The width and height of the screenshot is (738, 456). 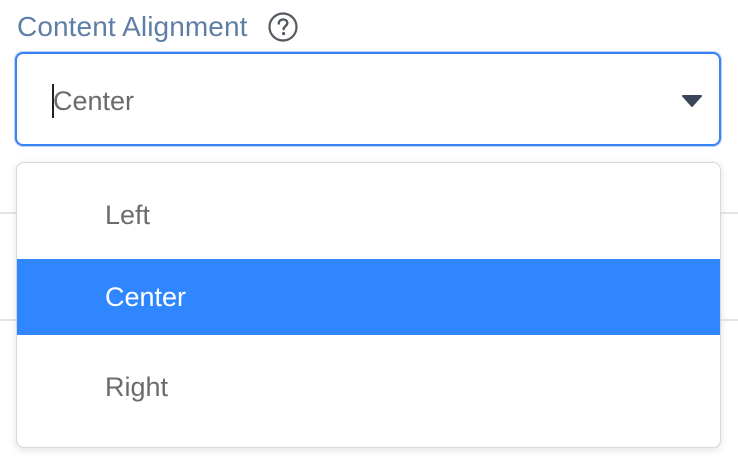 I want to click on question-circle-icon, so click(x=283, y=27).